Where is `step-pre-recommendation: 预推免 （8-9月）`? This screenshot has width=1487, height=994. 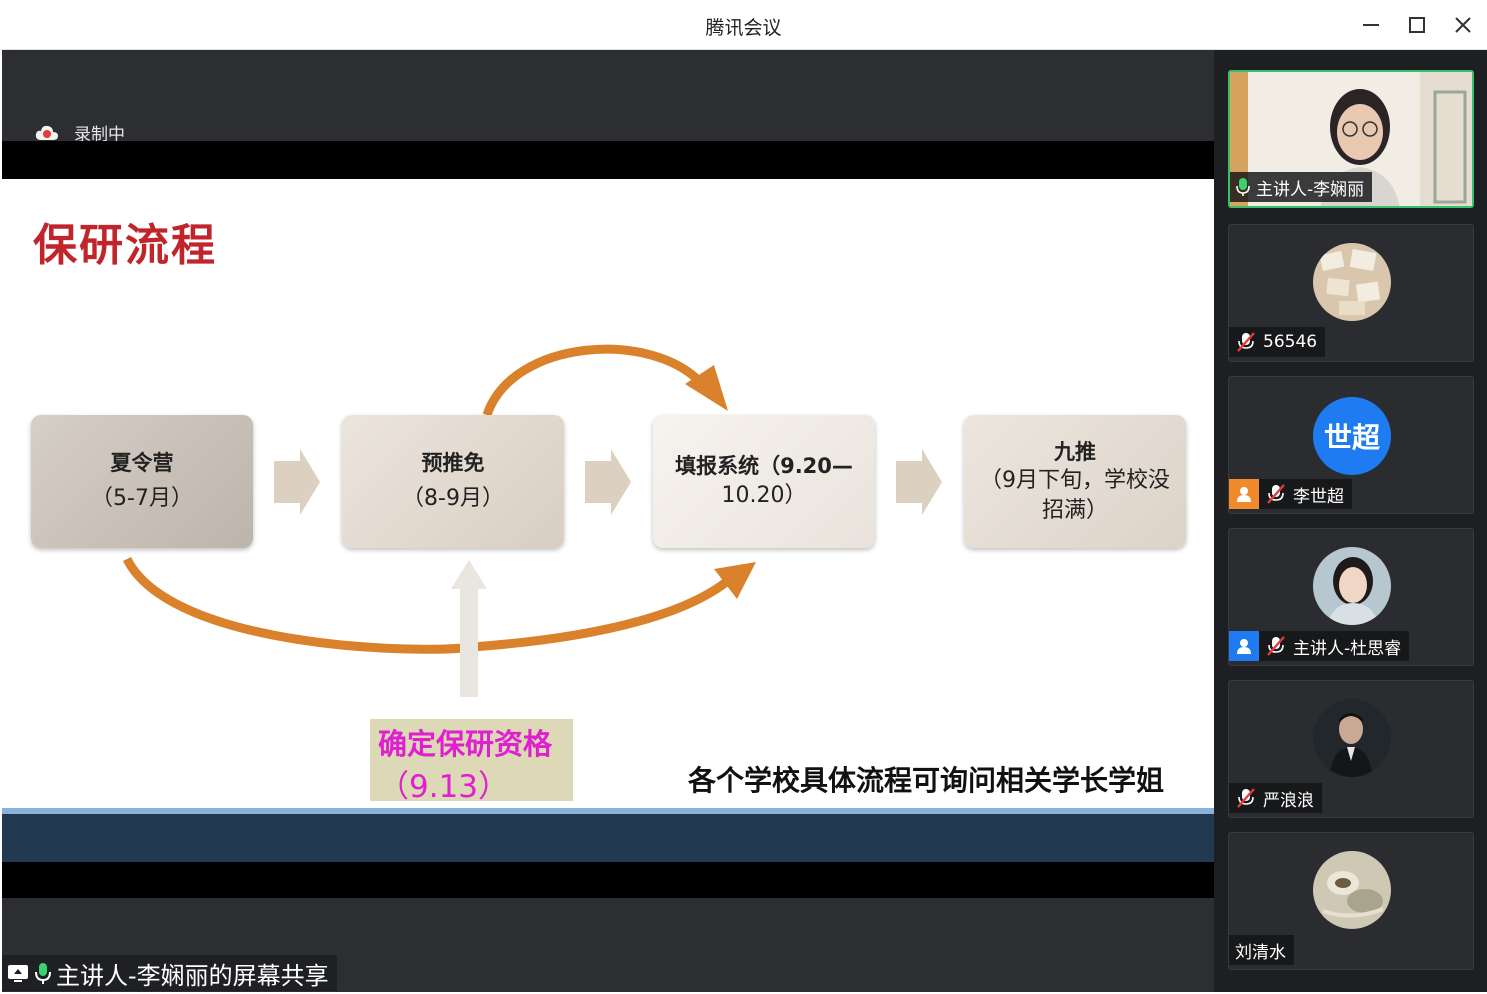 step-pre-recommendation: 预推免 （8-9月） is located at coordinates (453, 481).